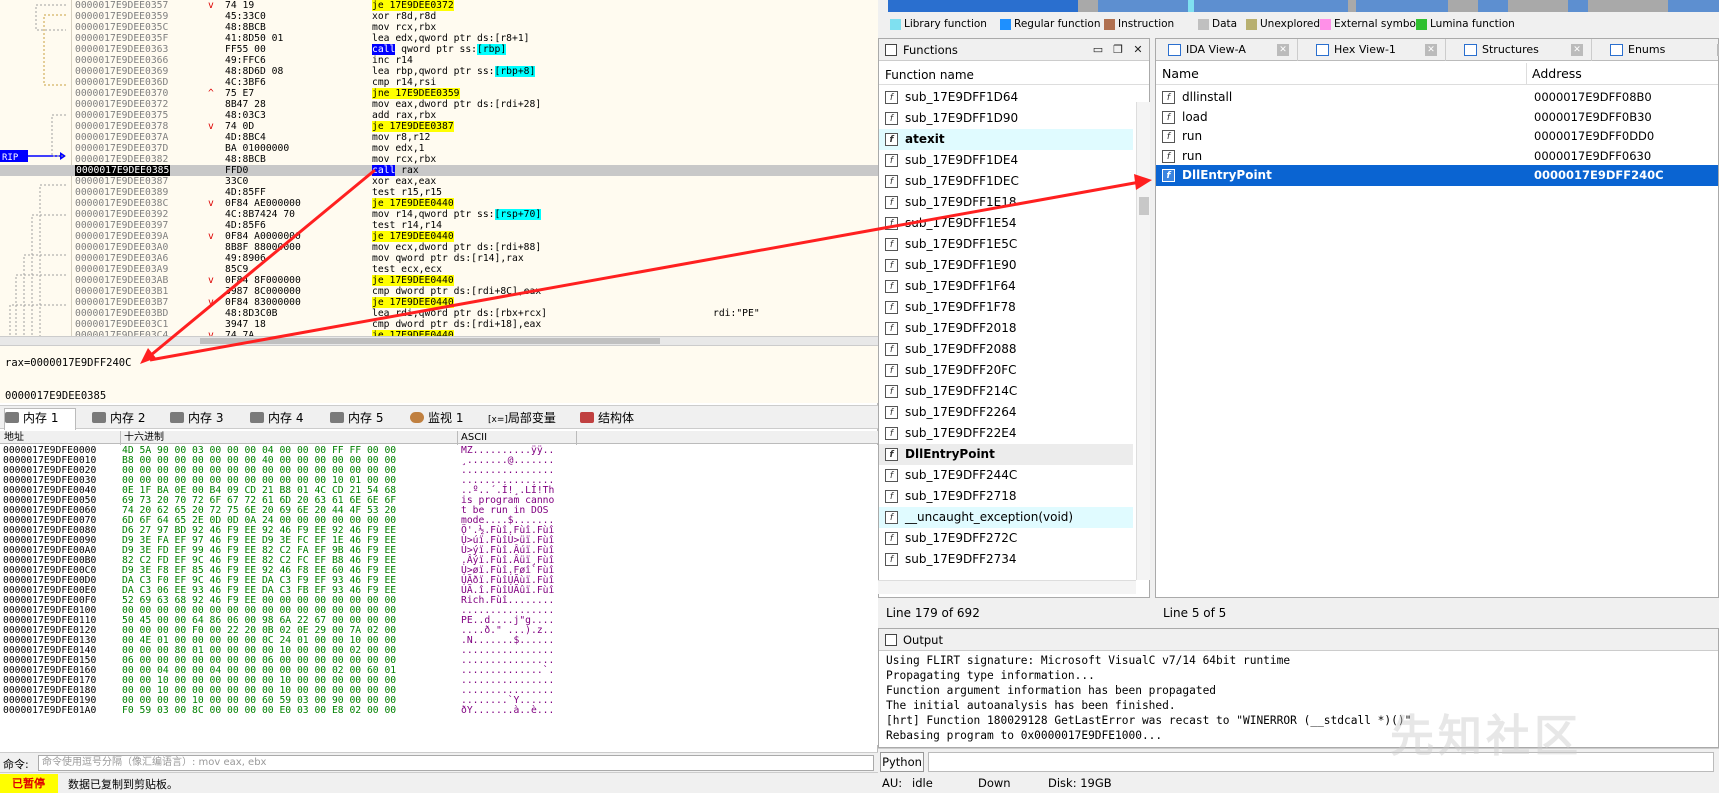 This screenshot has width=1719, height=793. I want to click on export-row: f load 0000017E9DFF0B30, so click(1437, 117).